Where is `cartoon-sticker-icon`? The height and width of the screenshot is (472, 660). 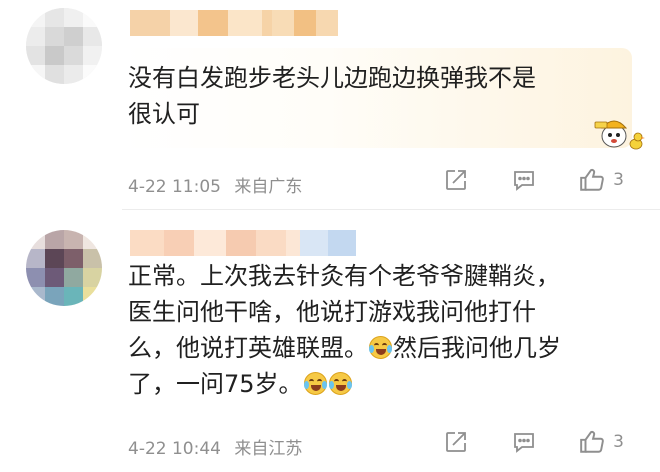 cartoon-sticker-icon is located at coordinates (619, 135).